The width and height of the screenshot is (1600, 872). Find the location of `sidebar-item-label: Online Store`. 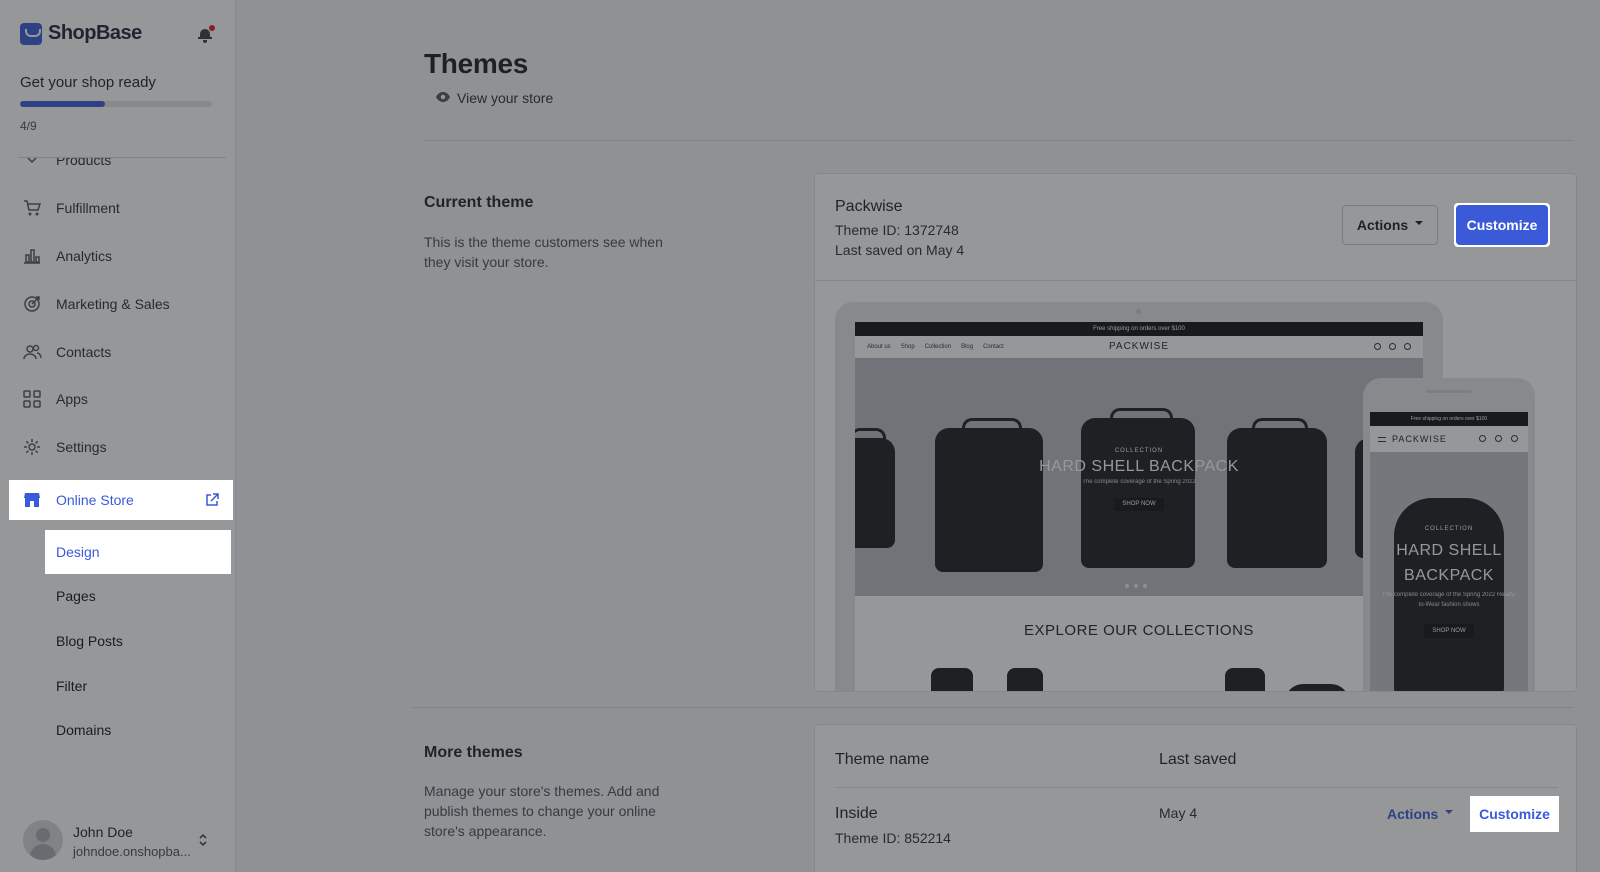

sidebar-item-label: Online Store is located at coordinates (95, 500).